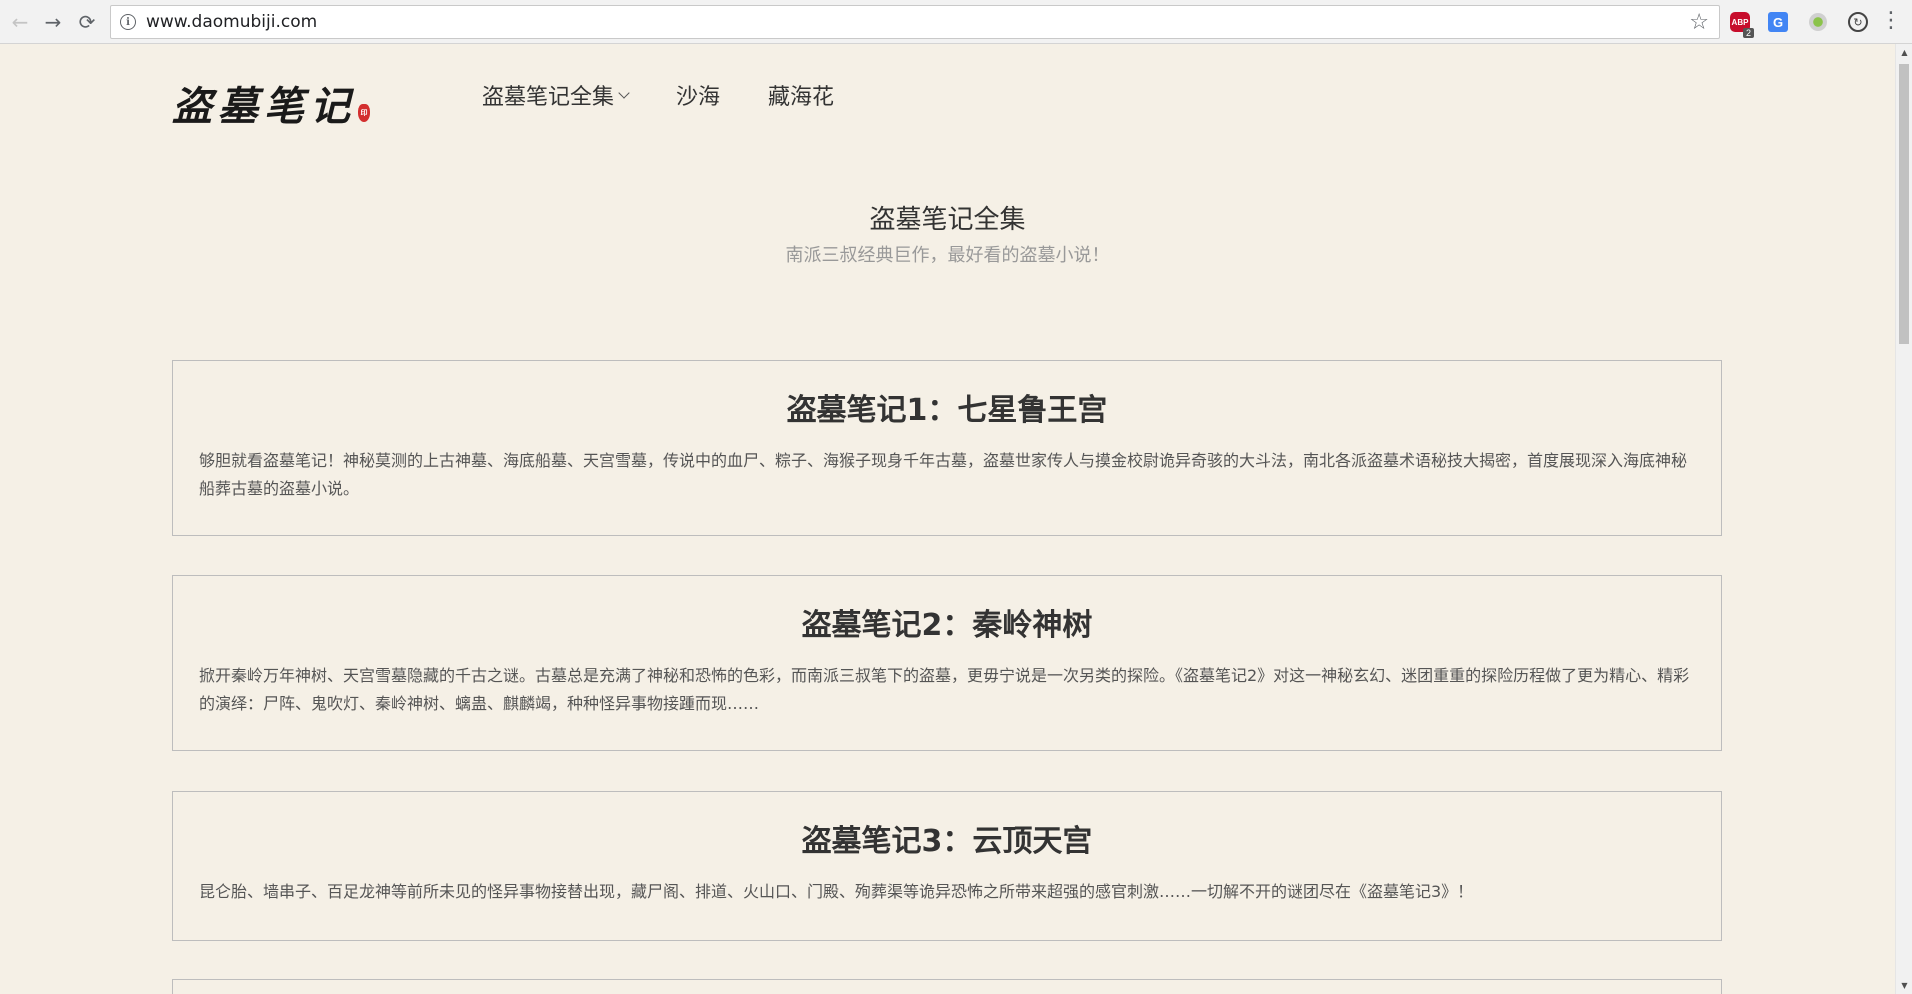 The image size is (1912, 994). I want to click on sync-glyph: ↻, so click(1858, 22).